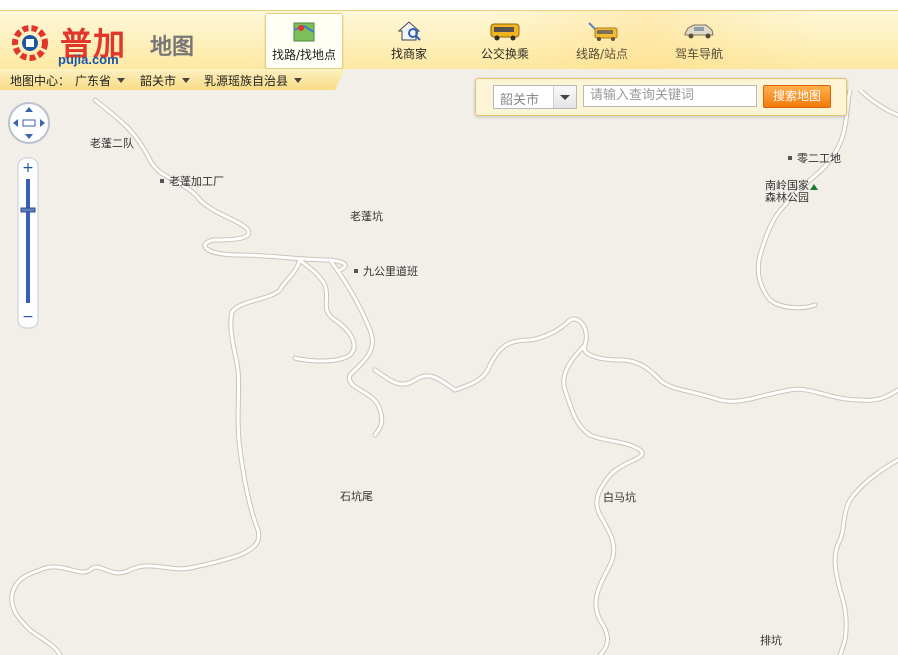 Image resolution: width=898 pixels, height=655 pixels. I want to click on logo-domain: pujia.com, so click(88, 59).